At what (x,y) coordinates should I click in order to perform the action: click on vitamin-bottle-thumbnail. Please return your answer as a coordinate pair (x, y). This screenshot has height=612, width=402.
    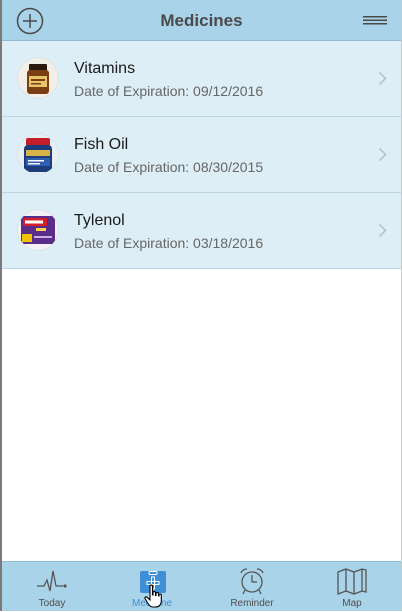
    Looking at the image, I should click on (38, 78).